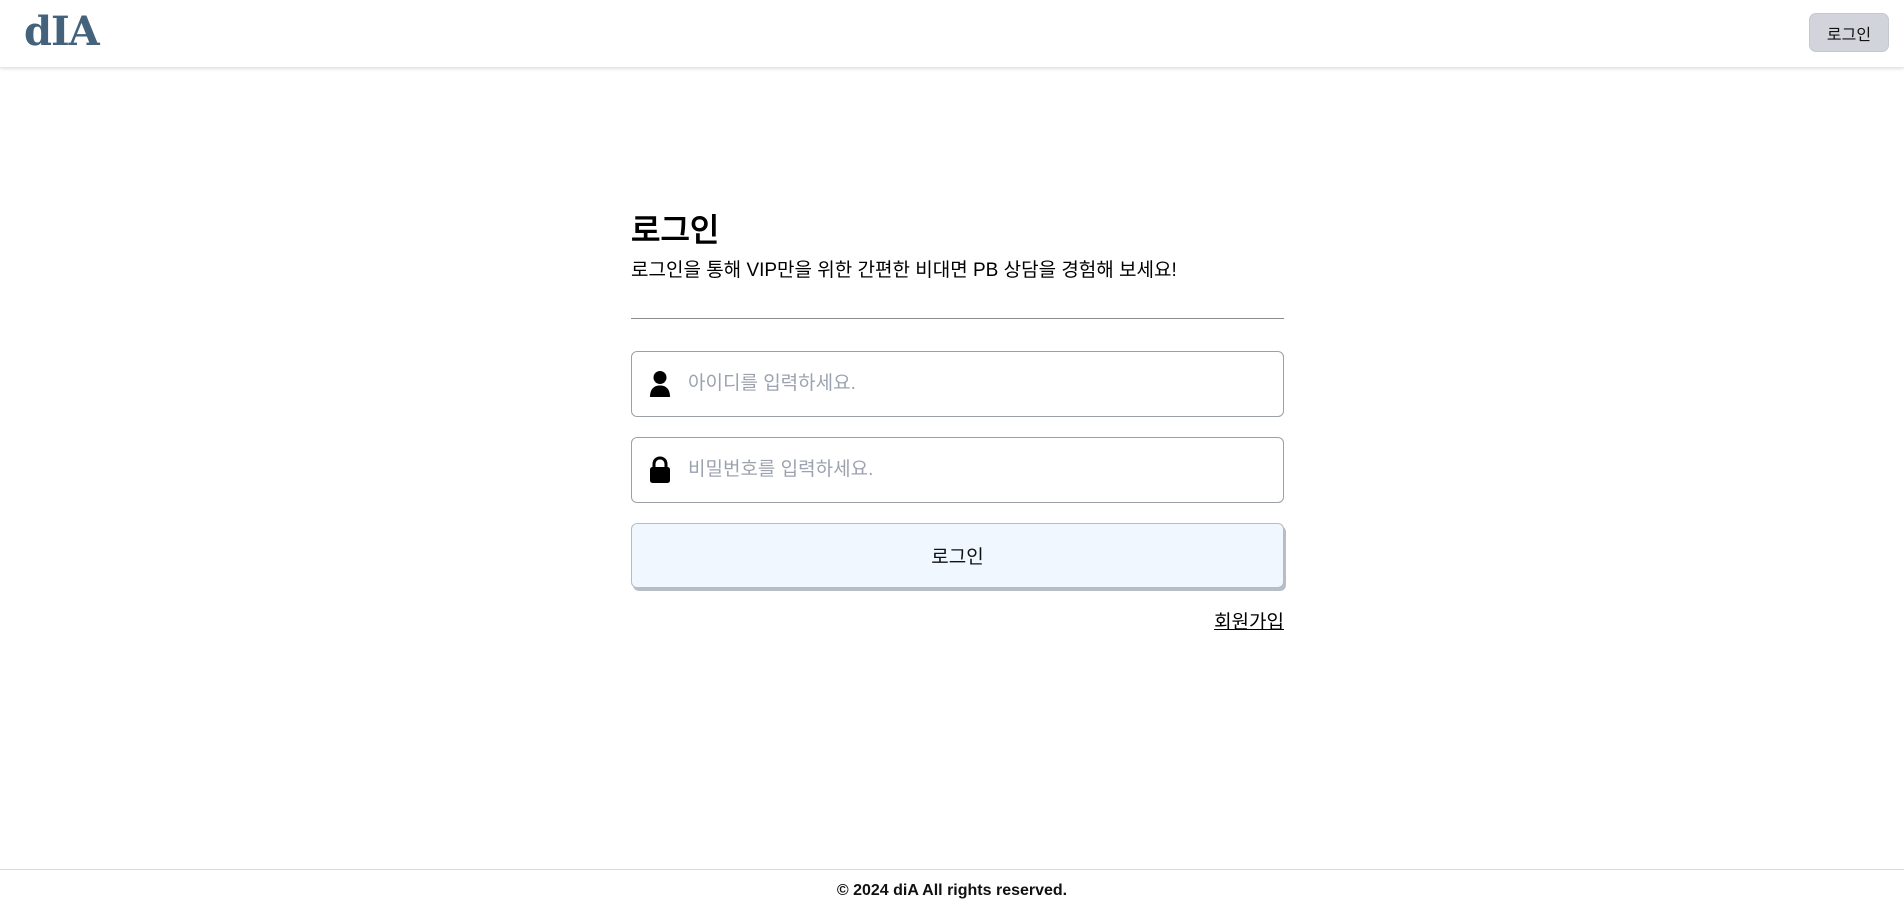 Image resolution: width=1904 pixels, height=912 pixels. Describe the element at coordinates (952, 34) in the screenshot. I see `top-header: dIA 로그인` at that location.